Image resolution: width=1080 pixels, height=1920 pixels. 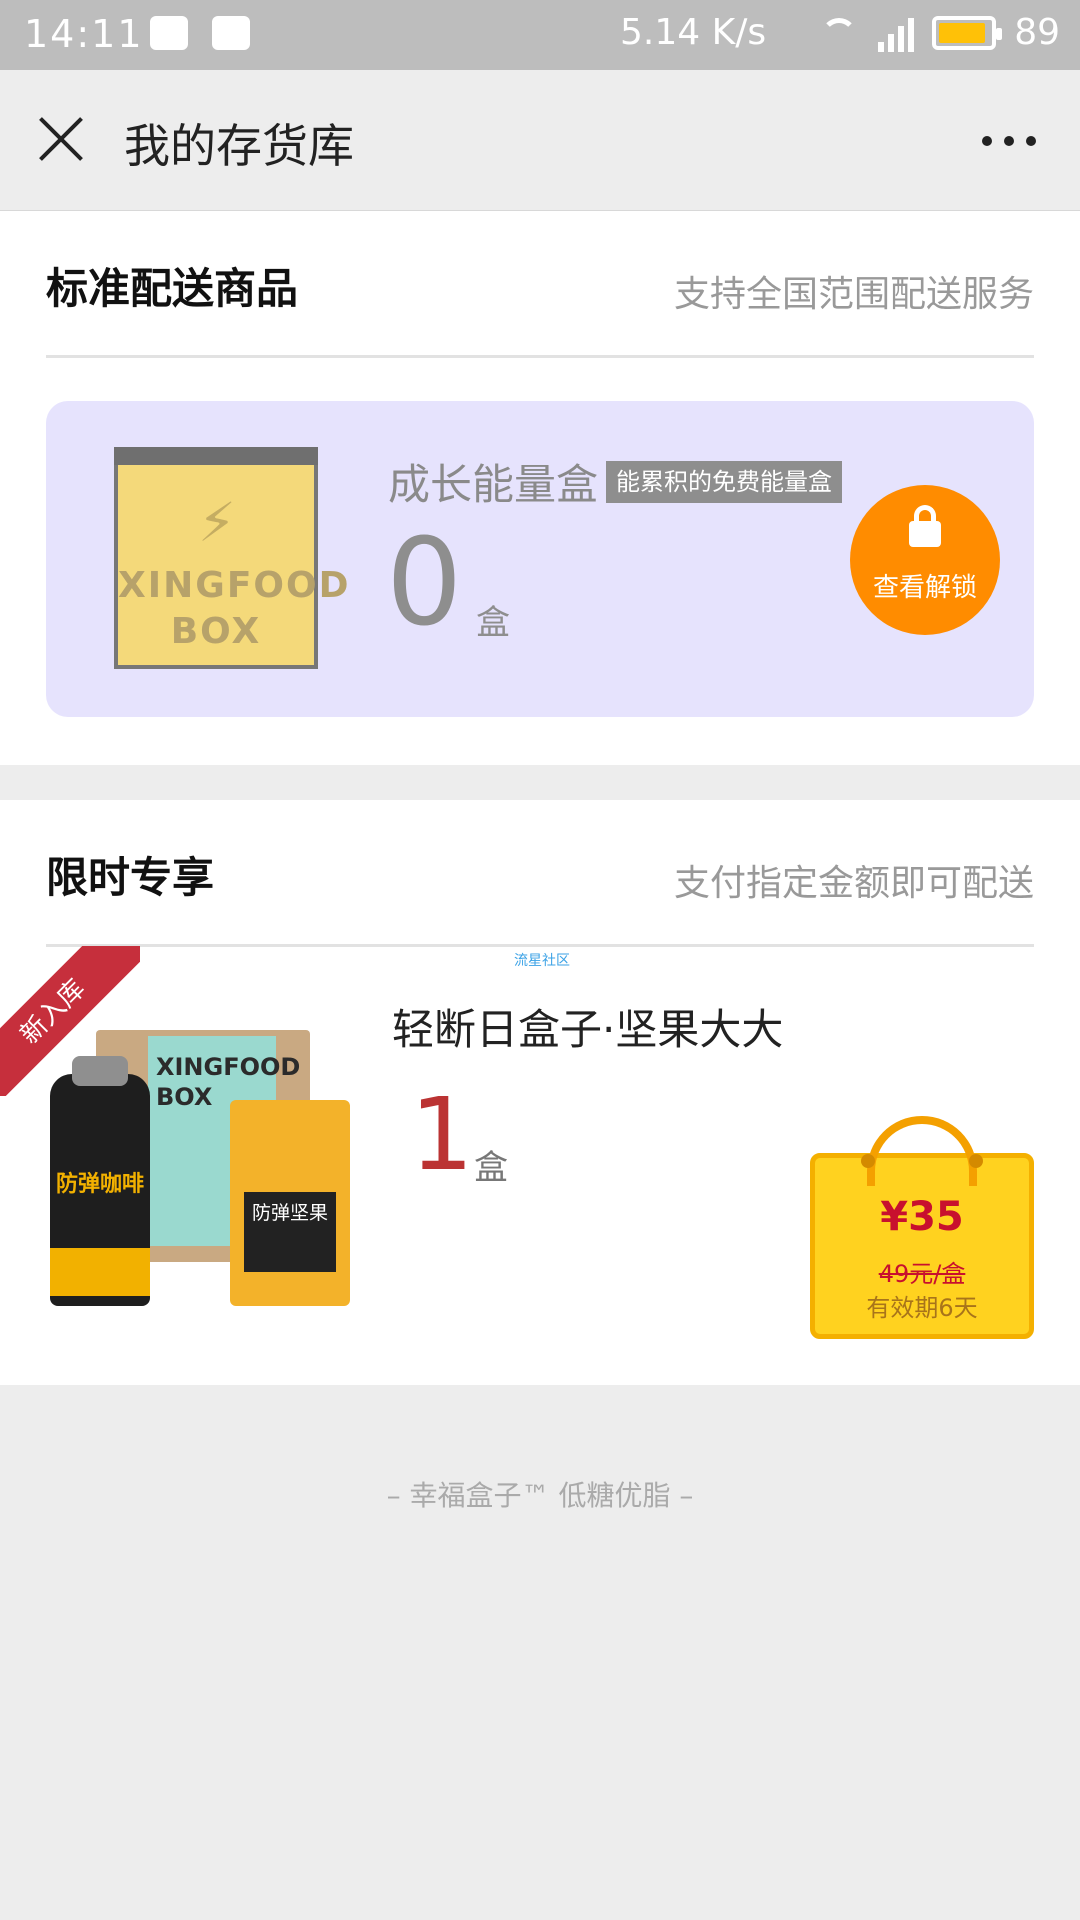 What do you see at coordinates (442, 1134) in the screenshot?
I see `product-count: 1` at bounding box center [442, 1134].